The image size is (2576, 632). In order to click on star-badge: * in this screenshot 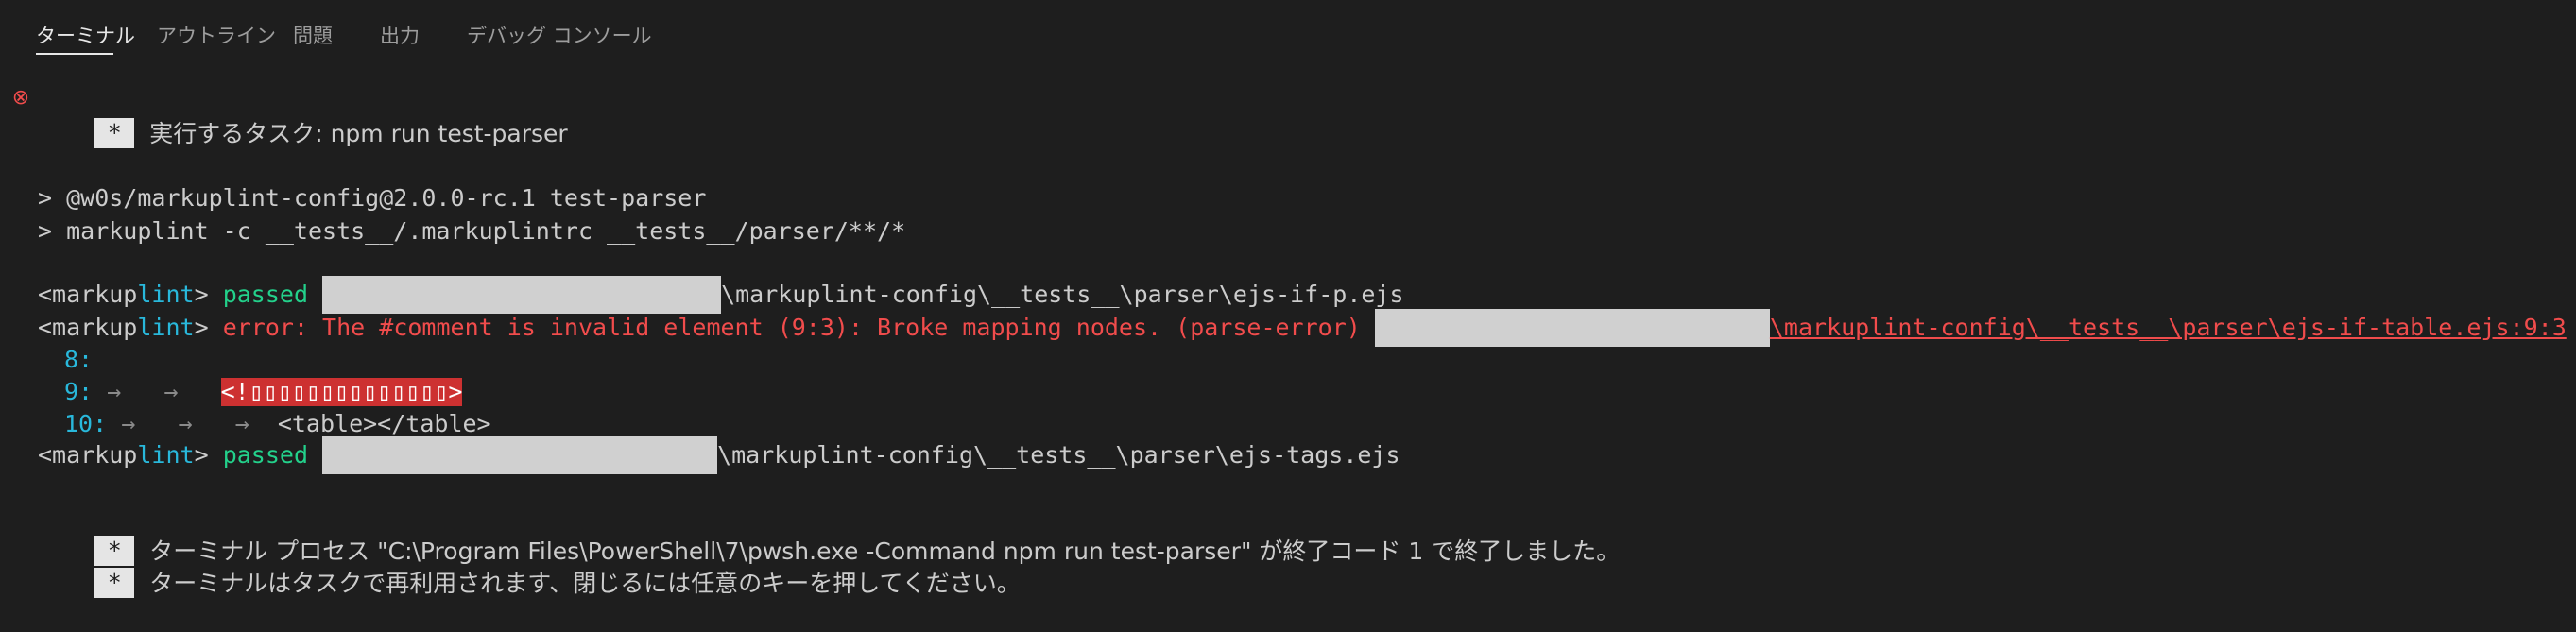, I will do `click(114, 583)`.